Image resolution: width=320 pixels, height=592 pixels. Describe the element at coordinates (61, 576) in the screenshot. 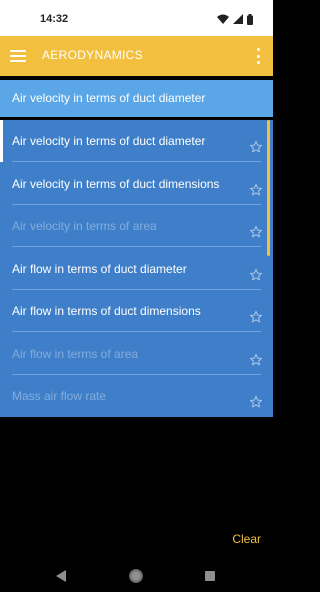

I see `back-icon` at that location.